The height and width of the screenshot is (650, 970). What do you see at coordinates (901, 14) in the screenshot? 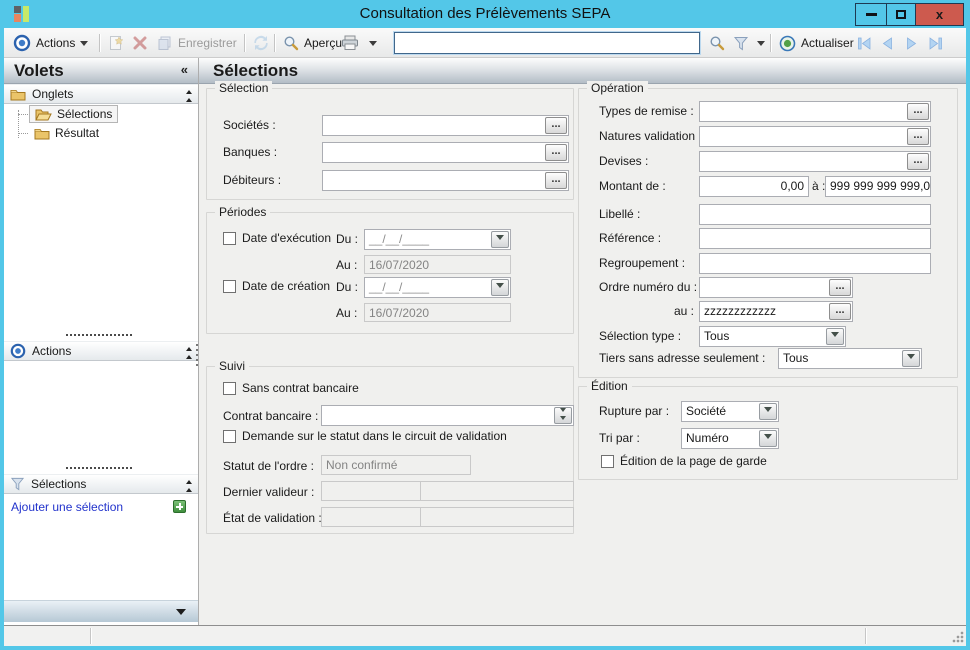
I see `maximize-button` at bounding box center [901, 14].